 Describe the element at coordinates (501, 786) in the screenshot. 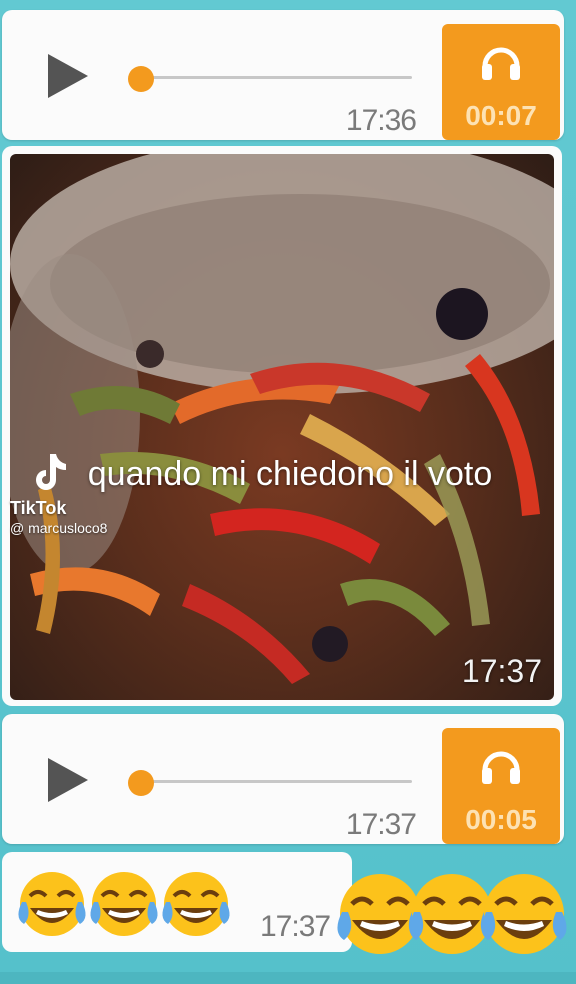

I see `voice-duration-badge: 00:05` at that location.